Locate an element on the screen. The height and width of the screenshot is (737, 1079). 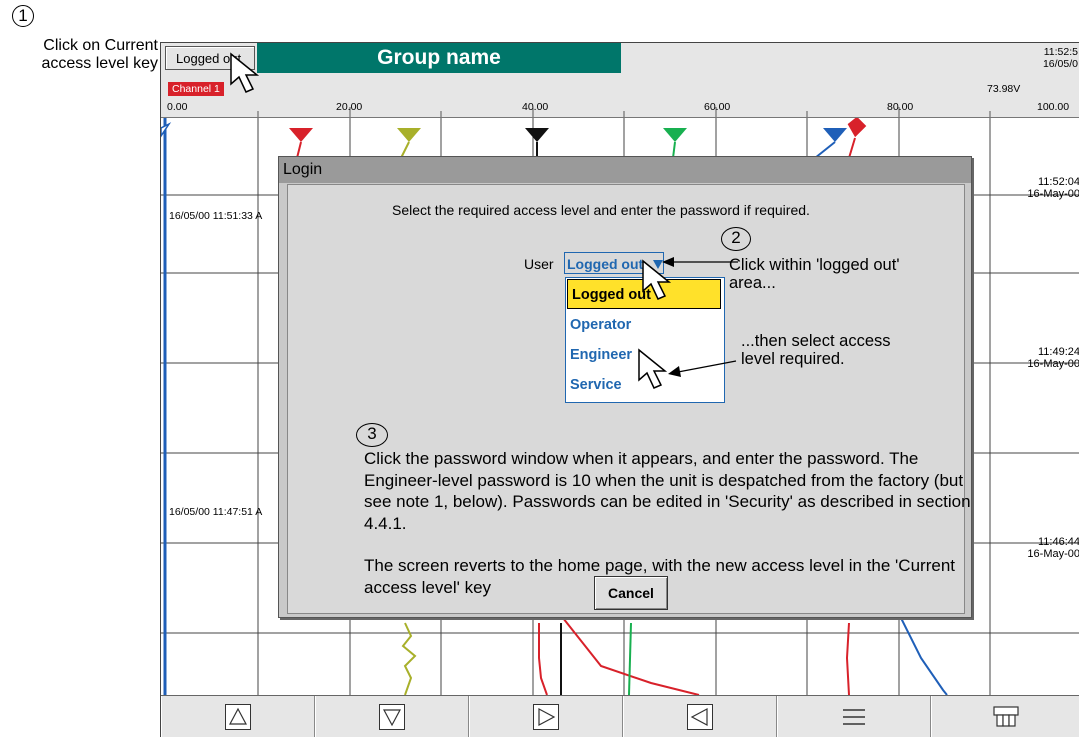
login-title: Login is located at coordinates (625, 170).